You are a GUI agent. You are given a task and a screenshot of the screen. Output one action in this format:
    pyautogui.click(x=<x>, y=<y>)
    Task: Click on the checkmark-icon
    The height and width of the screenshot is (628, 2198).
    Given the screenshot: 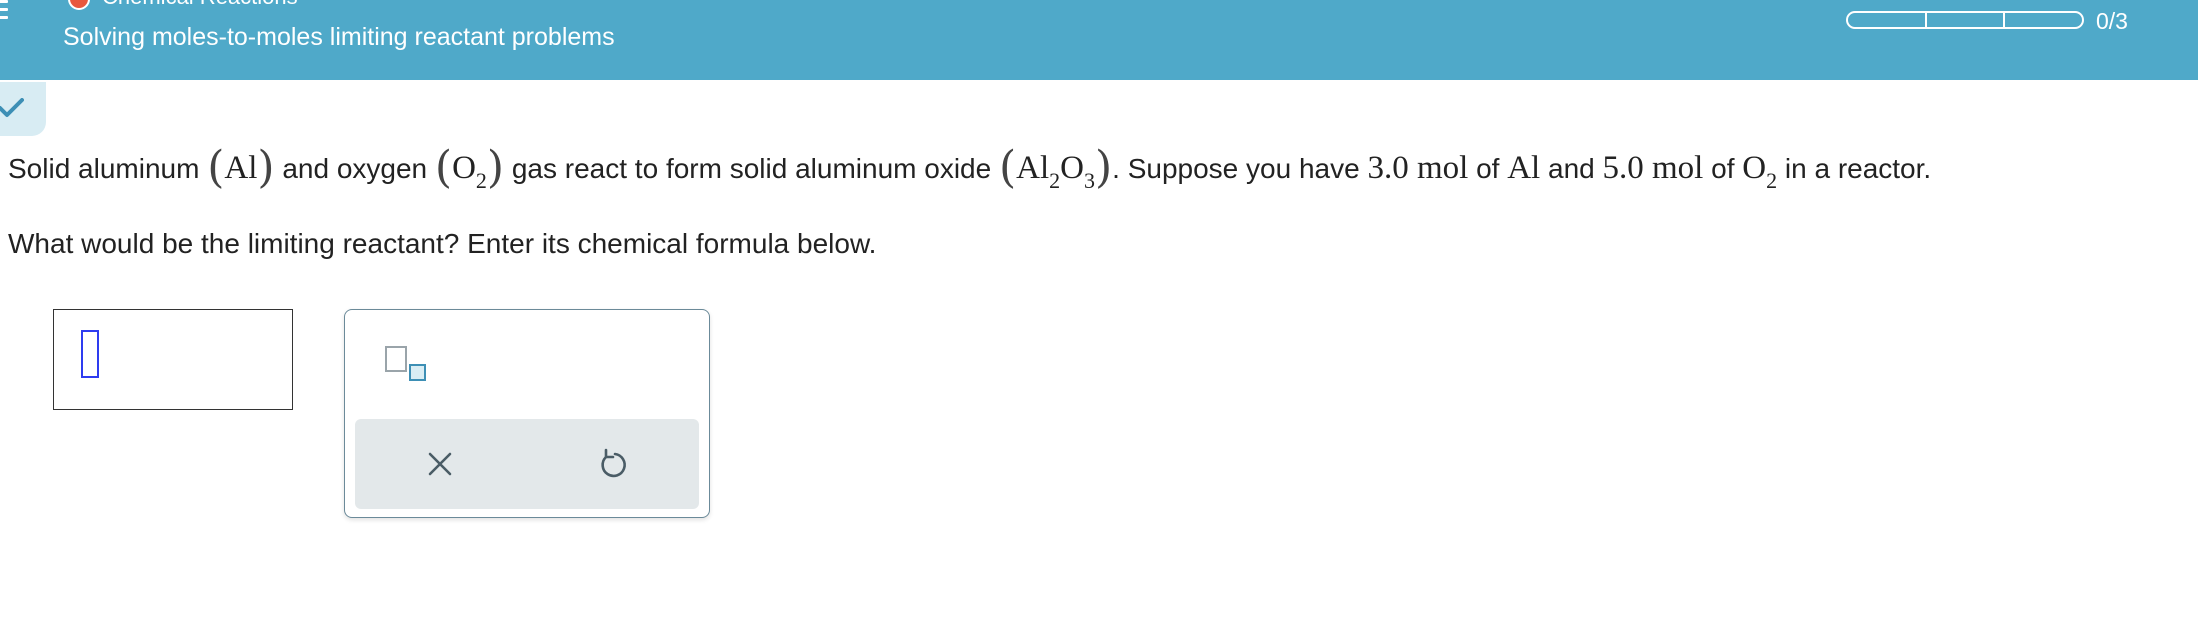 What is the action you would take?
    pyautogui.click(x=12, y=107)
    